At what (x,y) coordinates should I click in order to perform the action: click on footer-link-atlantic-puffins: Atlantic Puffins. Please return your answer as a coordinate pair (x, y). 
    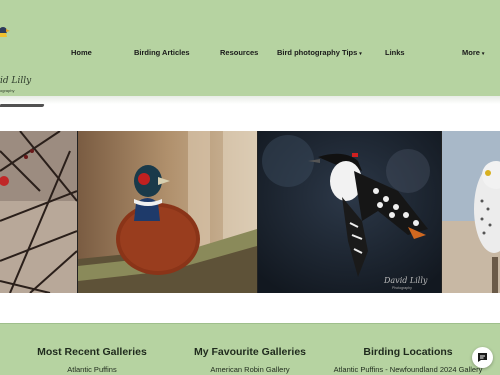
    Looking at the image, I should click on (91, 369).